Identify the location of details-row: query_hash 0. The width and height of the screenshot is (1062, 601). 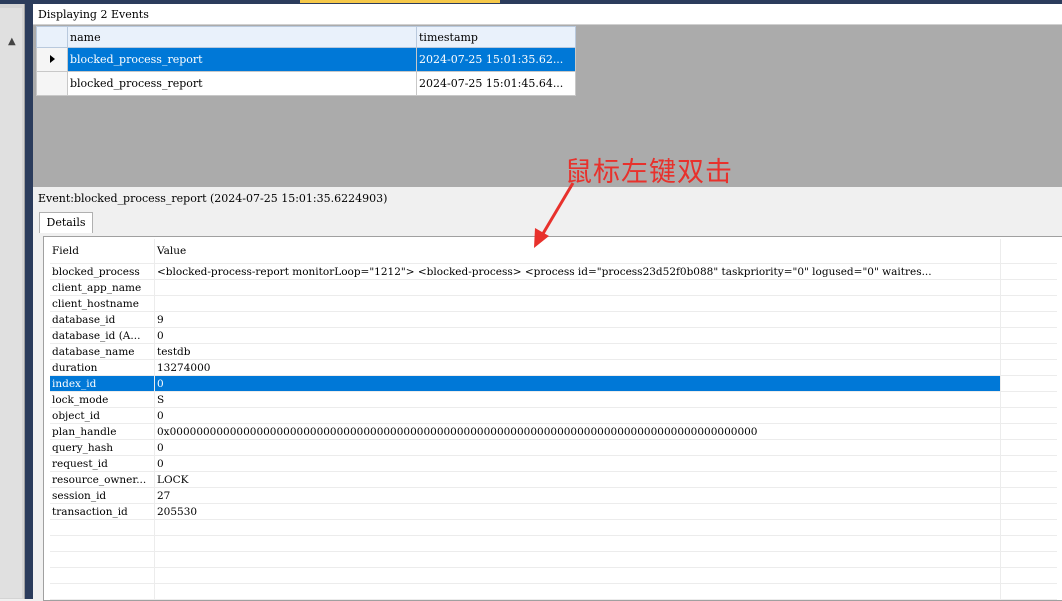
(553, 447).